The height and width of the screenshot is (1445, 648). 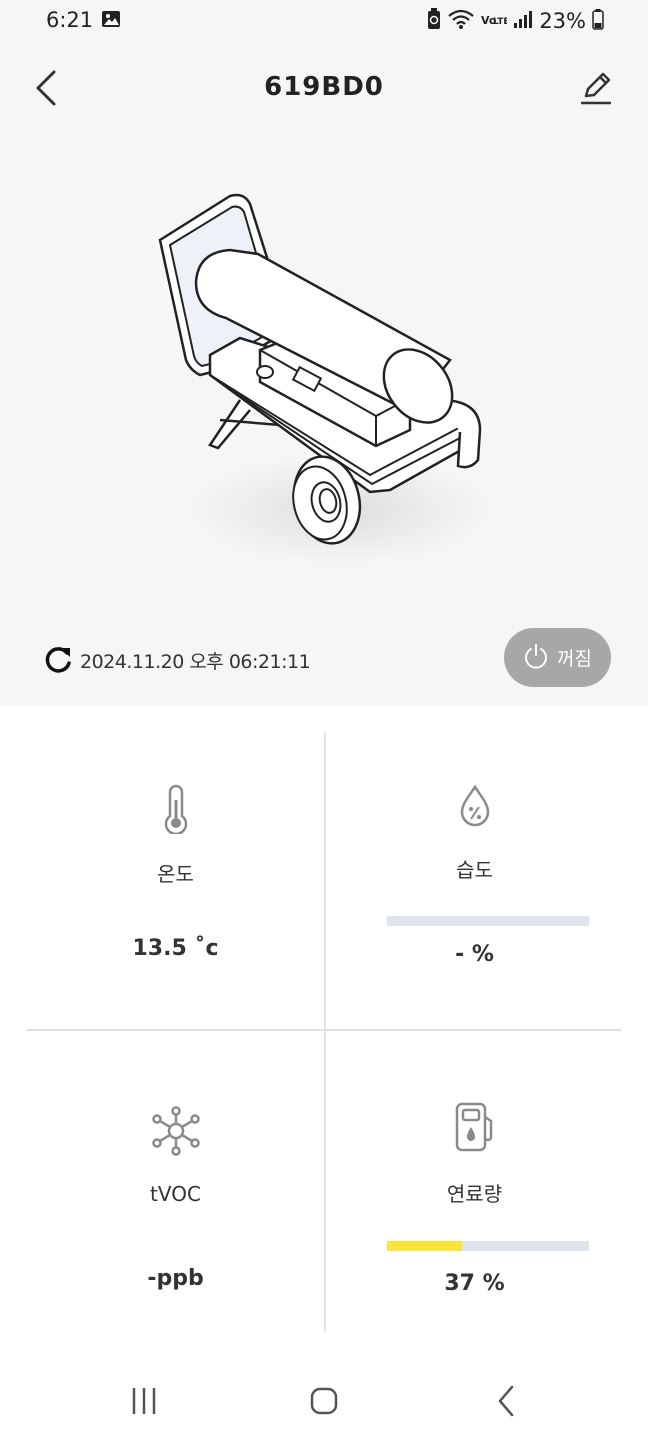 What do you see at coordinates (536, 658) in the screenshot?
I see `power-icon` at bounding box center [536, 658].